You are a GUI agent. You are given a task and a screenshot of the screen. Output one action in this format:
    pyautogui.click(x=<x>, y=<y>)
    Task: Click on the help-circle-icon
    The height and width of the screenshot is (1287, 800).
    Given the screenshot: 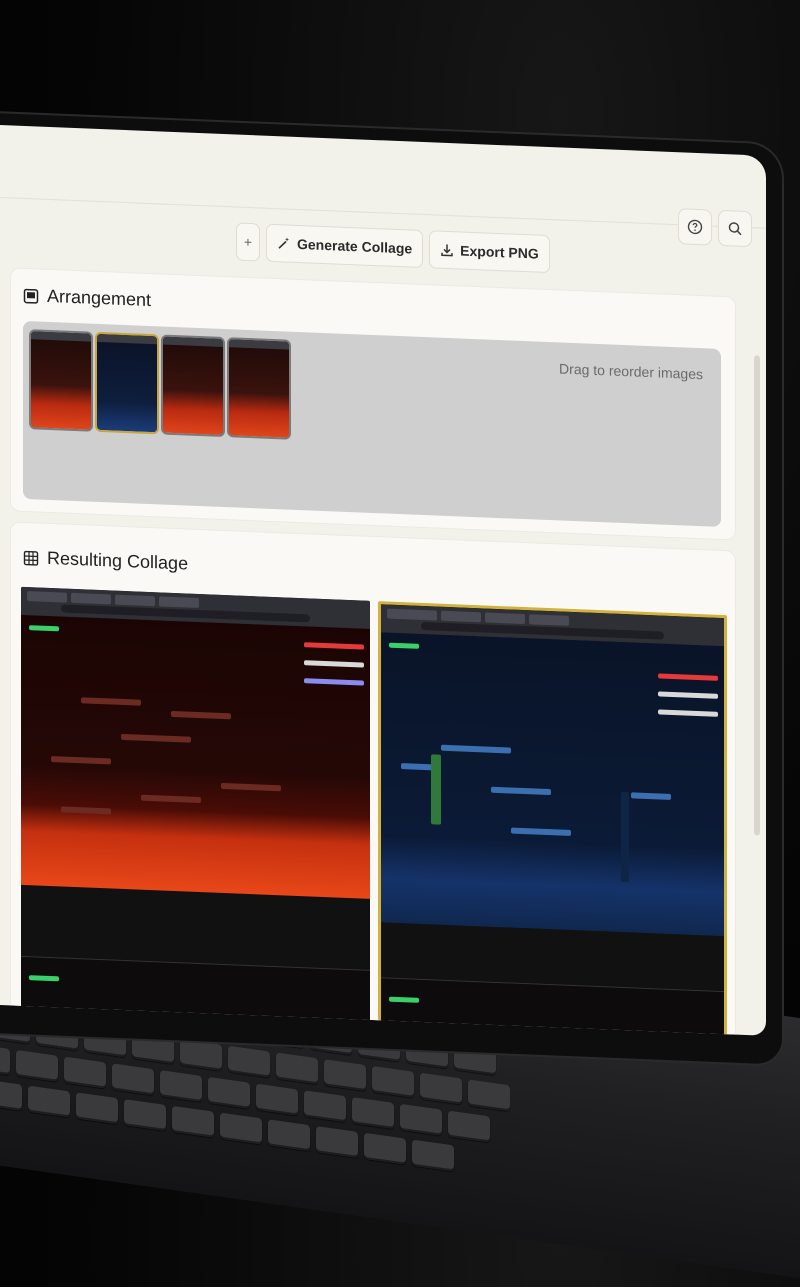 What is the action you would take?
    pyautogui.click(x=695, y=227)
    